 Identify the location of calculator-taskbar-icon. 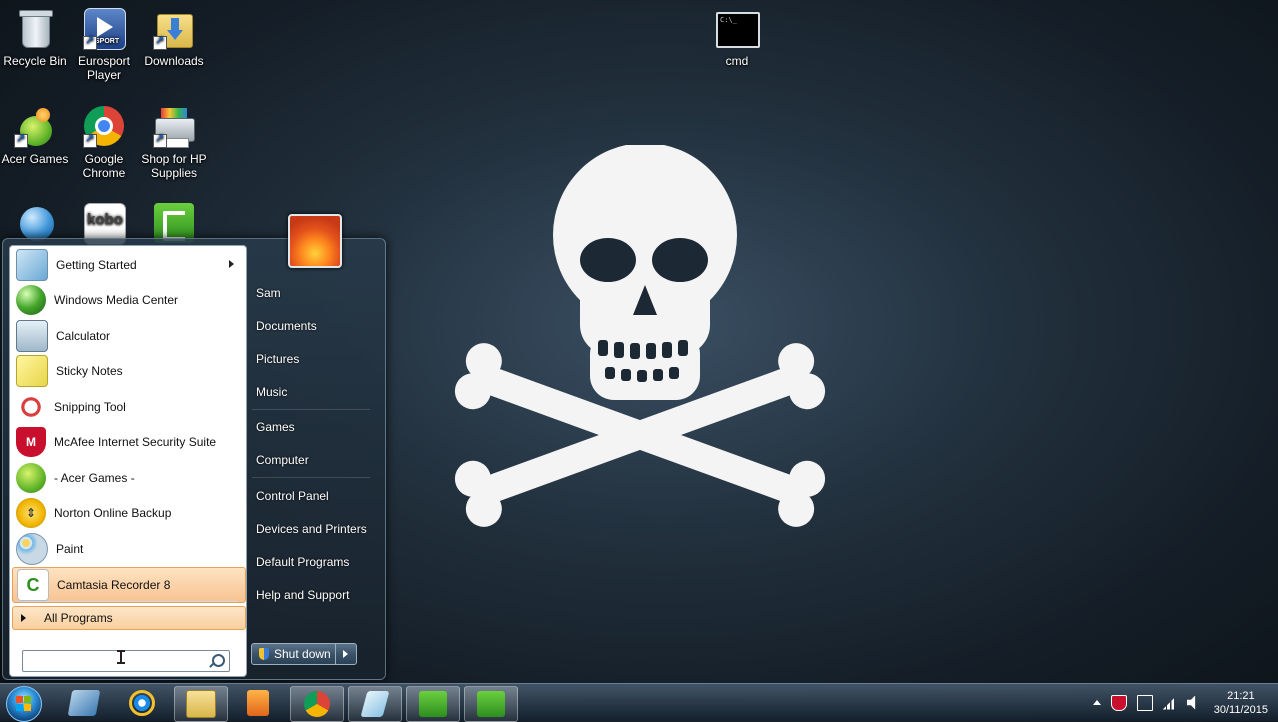
(375, 704).